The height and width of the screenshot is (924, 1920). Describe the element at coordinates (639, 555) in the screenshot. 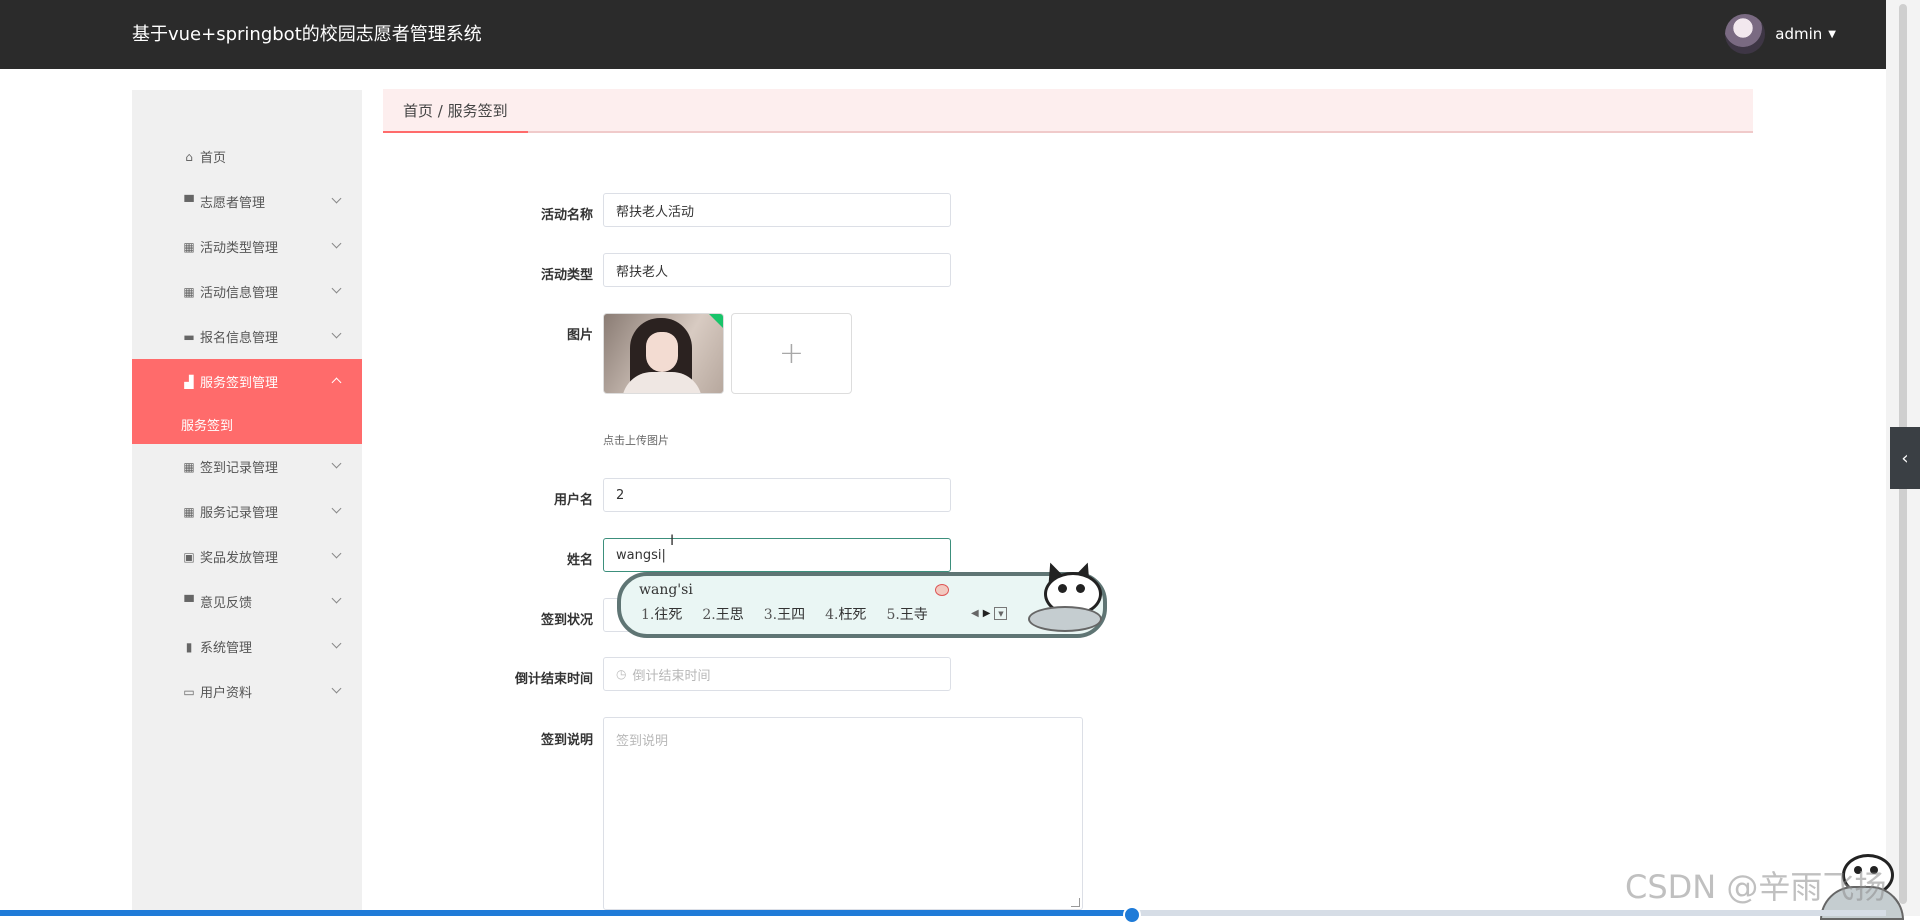

I see `name-input-value: wangsi` at that location.